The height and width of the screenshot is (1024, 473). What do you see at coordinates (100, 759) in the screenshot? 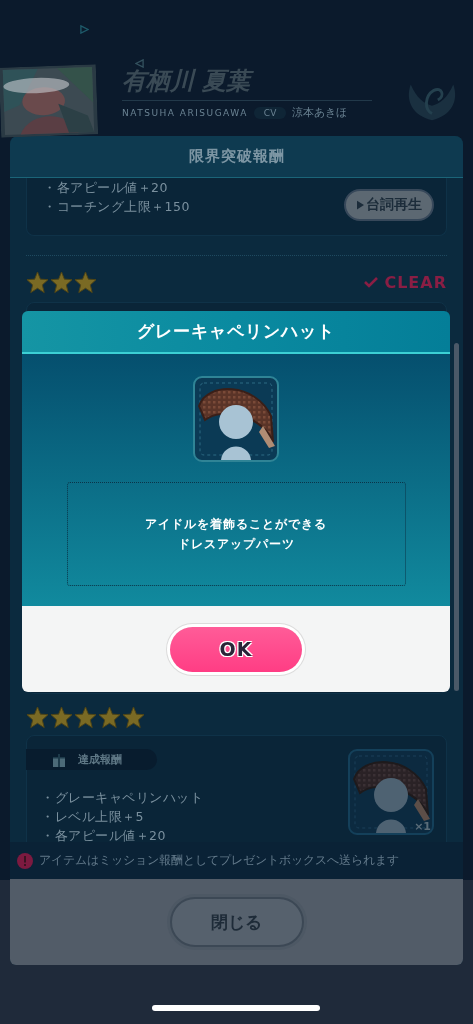
I see `tag-label: 達成報酬` at bounding box center [100, 759].